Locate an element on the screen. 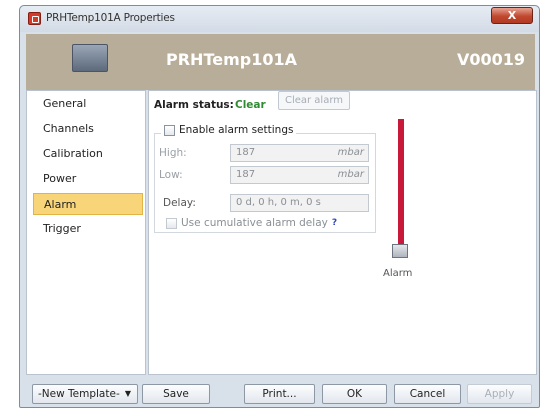 The image size is (548, 413). sidebar-item-channels: Channels is located at coordinates (88, 129).